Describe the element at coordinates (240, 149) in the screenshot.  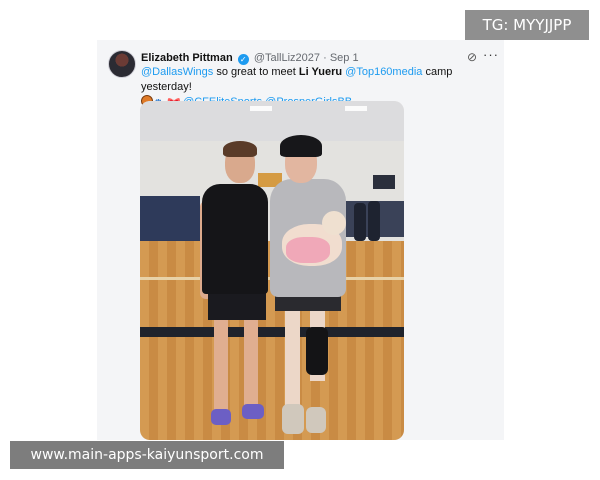
I see `person-left-hair` at that location.